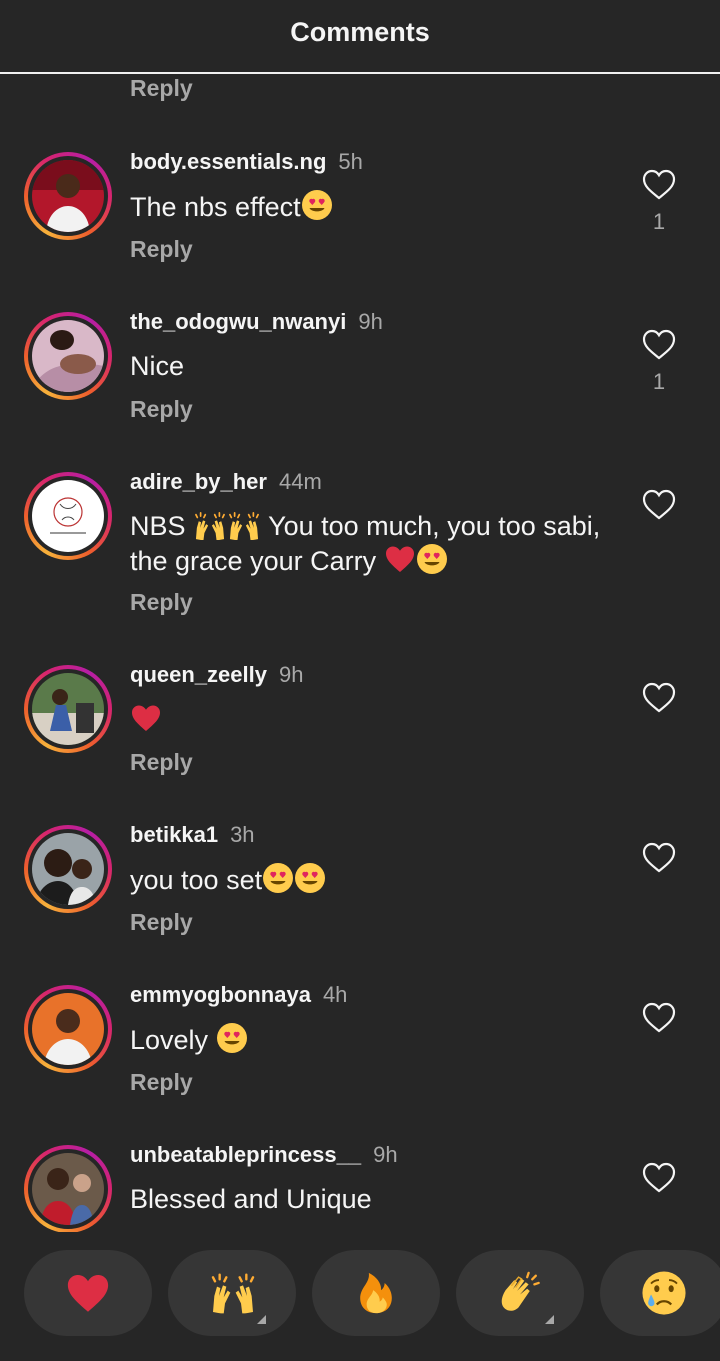  I want to click on comment-username: emmyogbonnaya, so click(220, 994).